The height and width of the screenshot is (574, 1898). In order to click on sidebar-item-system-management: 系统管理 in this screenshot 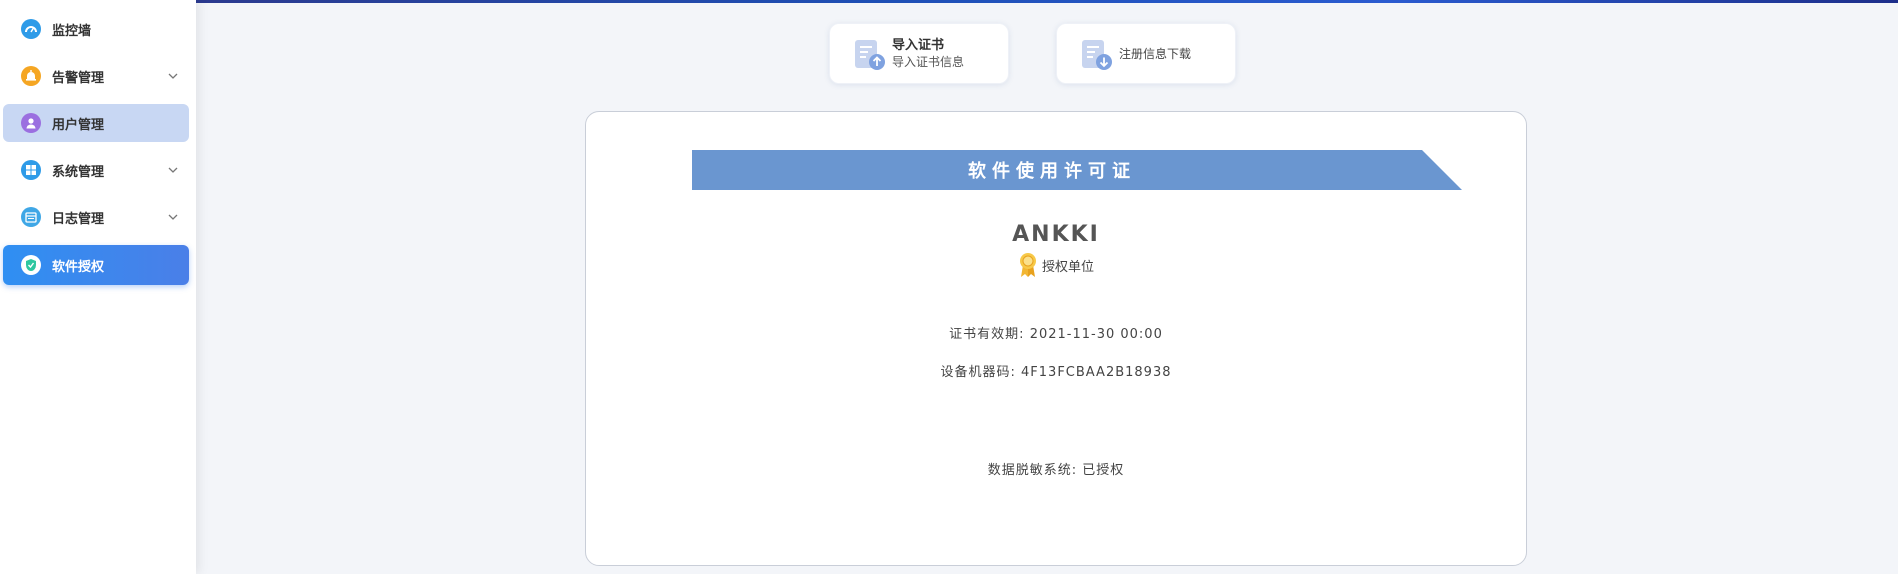, I will do `click(96, 170)`.